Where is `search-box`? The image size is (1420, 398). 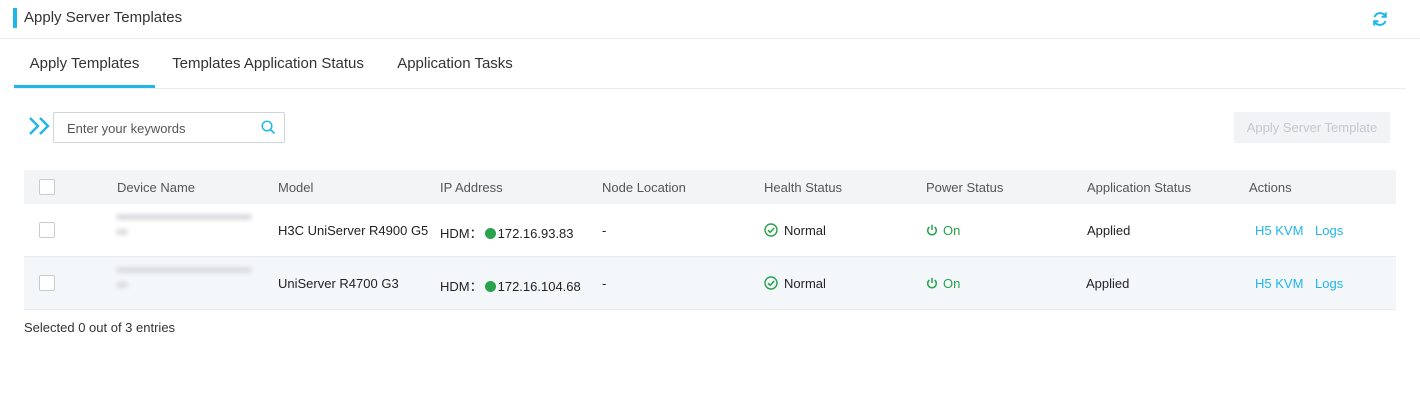 search-box is located at coordinates (169, 127).